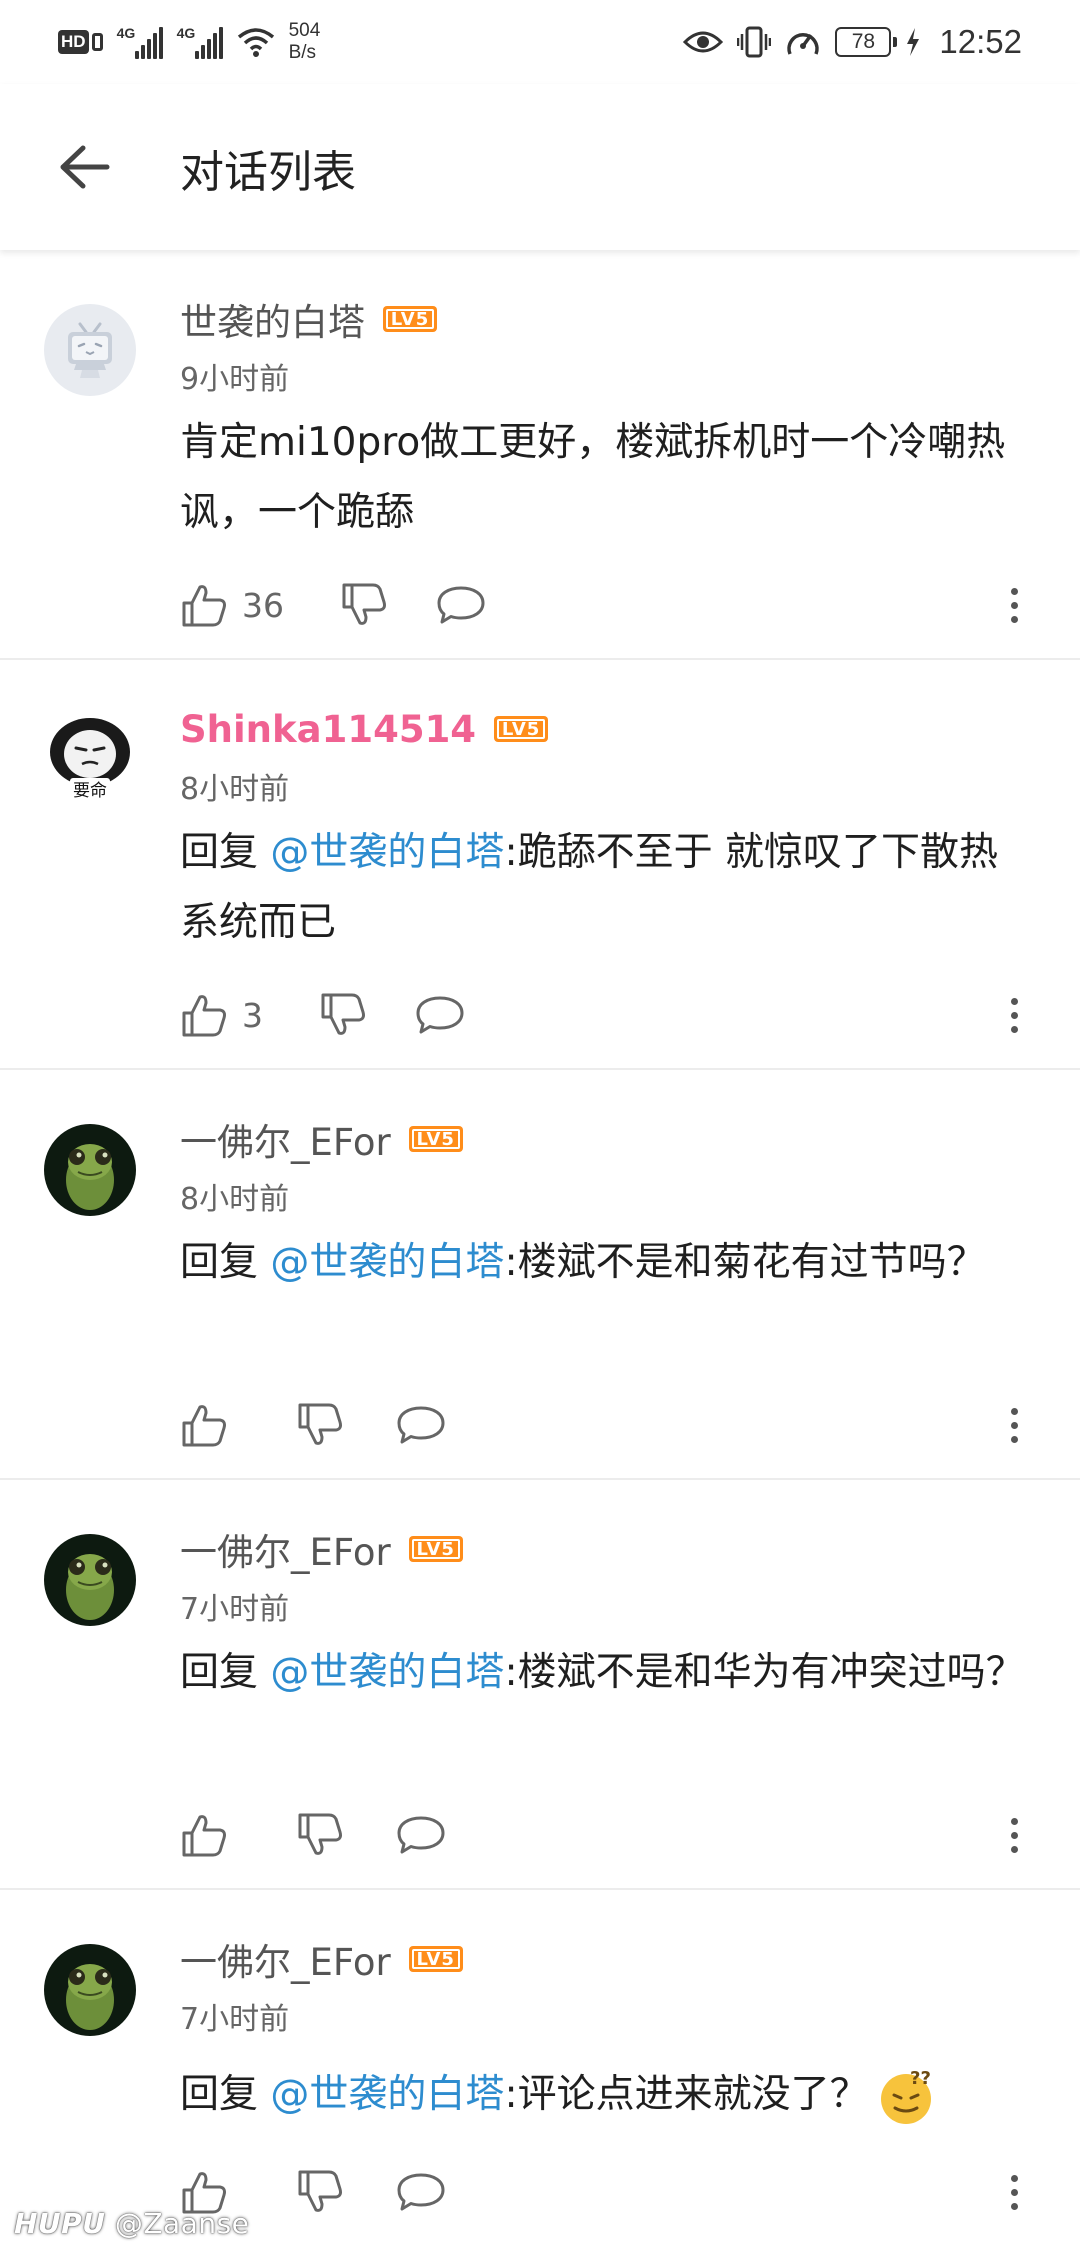 The height and width of the screenshot is (2244, 1080). What do you see at coordinates (333, 605) in the screenshot?
I see `comment-actions: 36` at bounding box center [333, 605].